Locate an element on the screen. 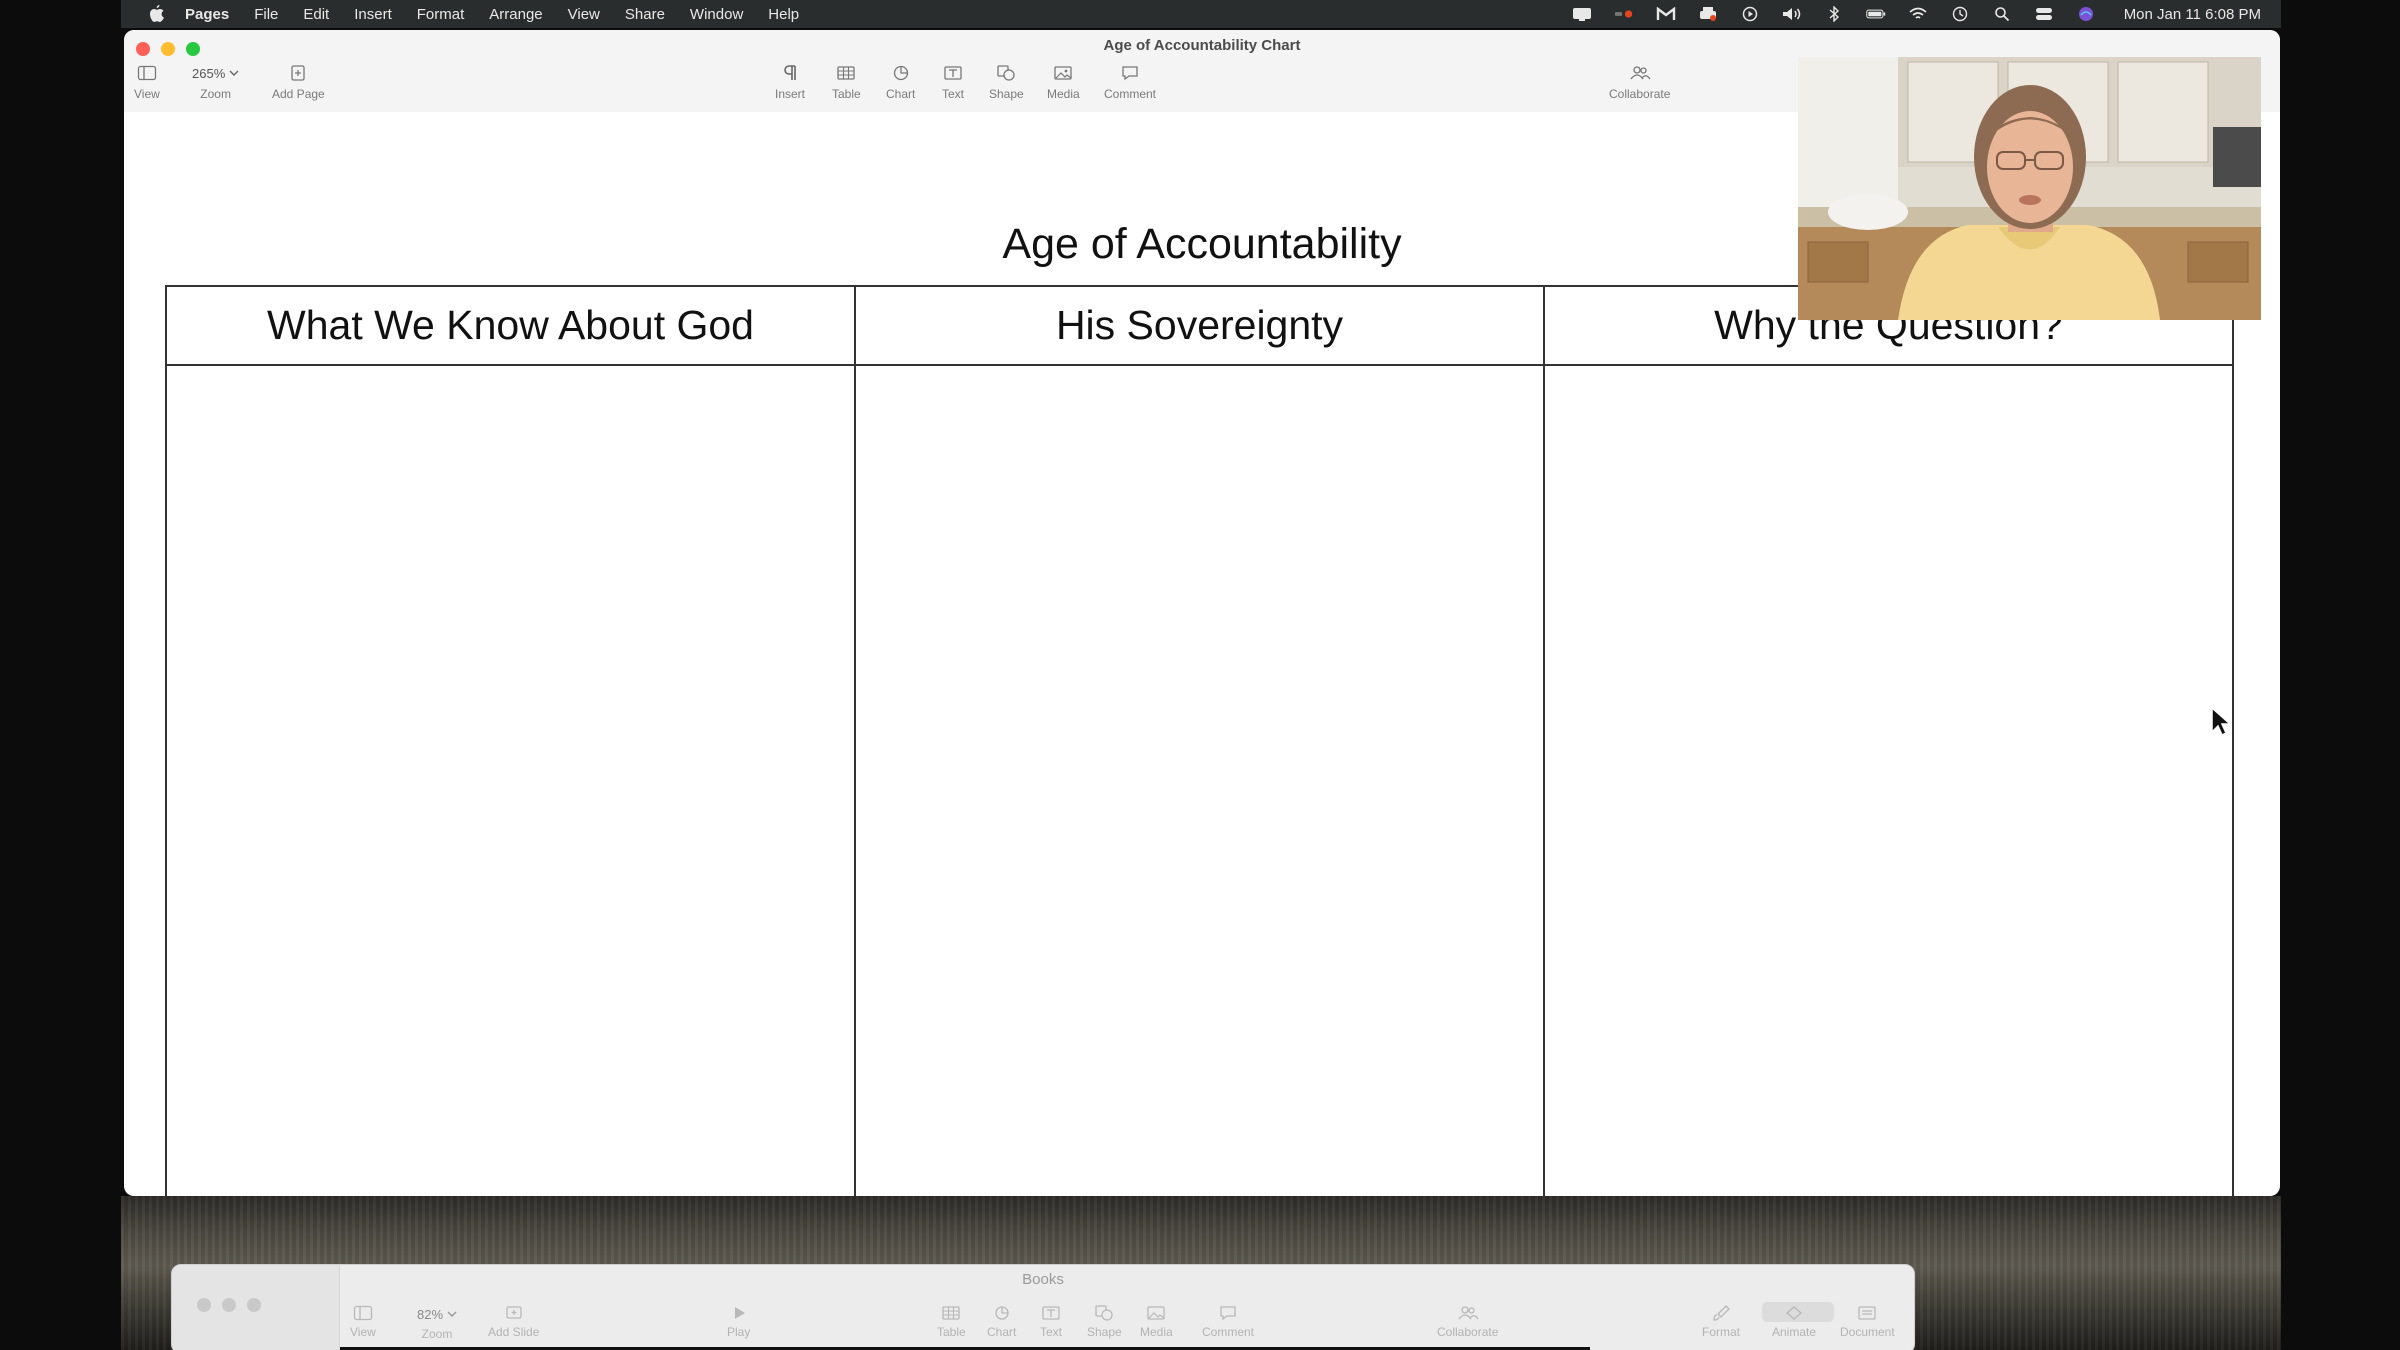 The width and height of the screenshot is (2400, 1350). add-slide-label: Add Slide is located at coordinates (514, 1332).